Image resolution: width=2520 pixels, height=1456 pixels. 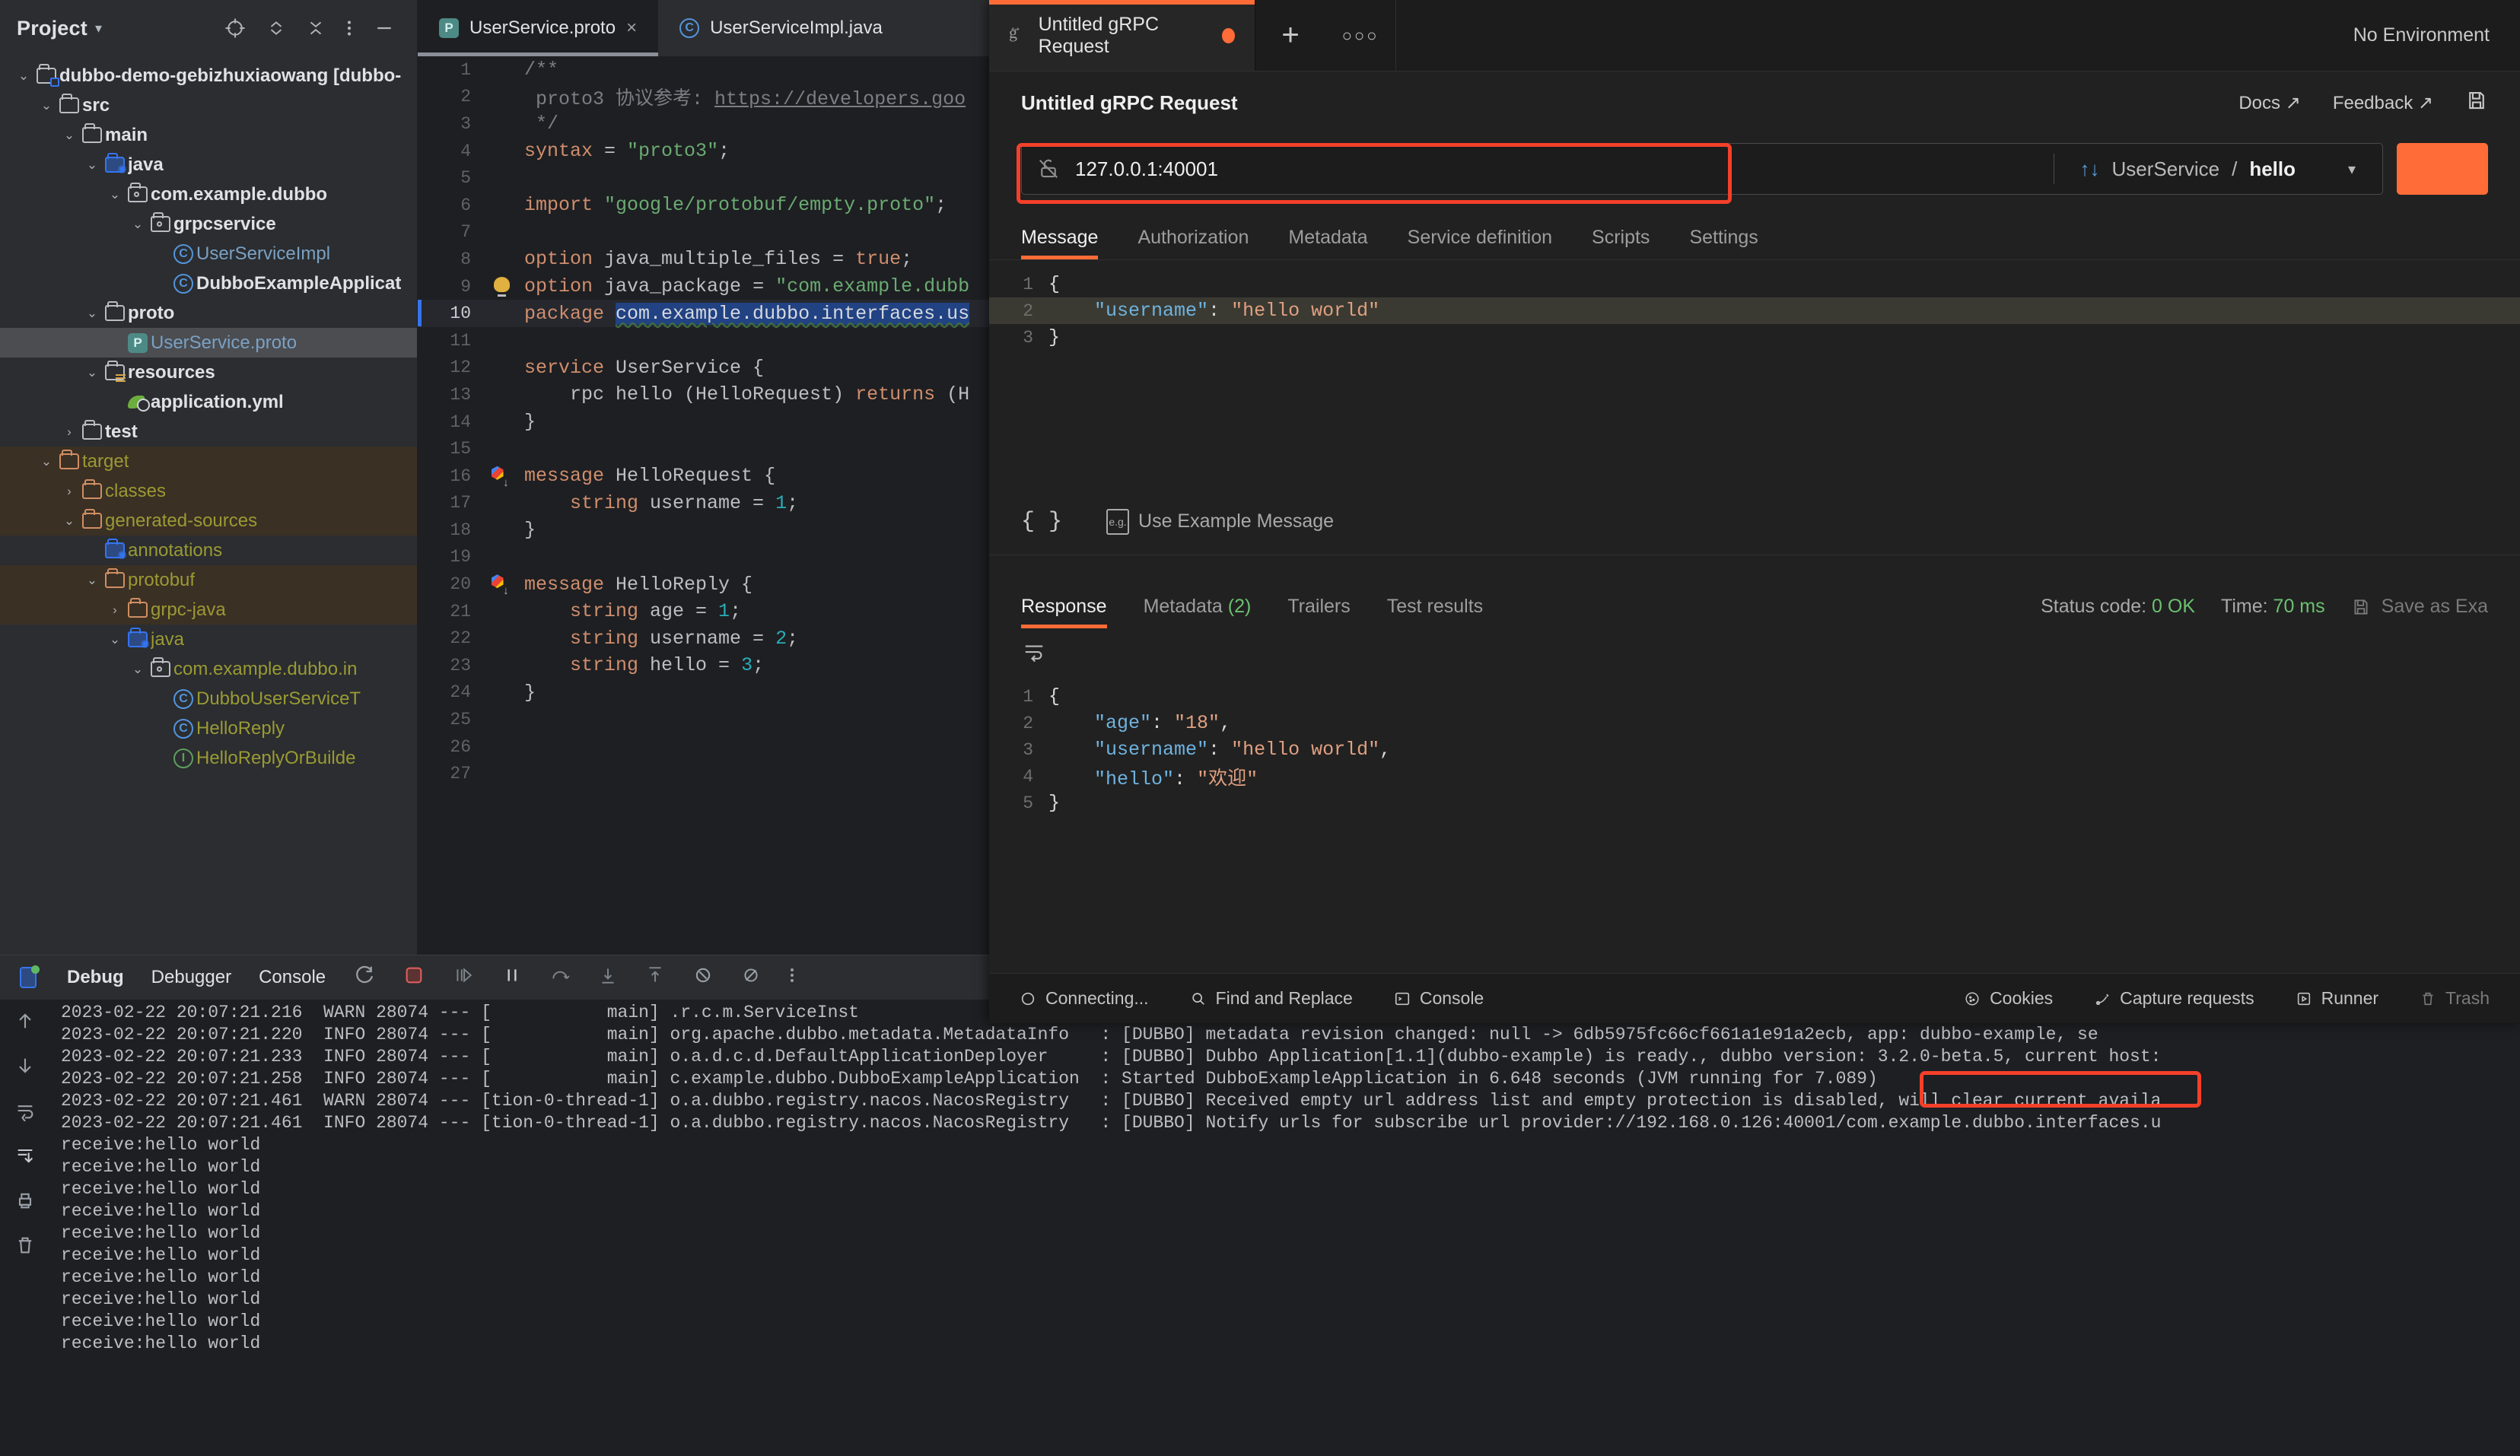 I want to click on resume-icon, so click(x=464, y=977).